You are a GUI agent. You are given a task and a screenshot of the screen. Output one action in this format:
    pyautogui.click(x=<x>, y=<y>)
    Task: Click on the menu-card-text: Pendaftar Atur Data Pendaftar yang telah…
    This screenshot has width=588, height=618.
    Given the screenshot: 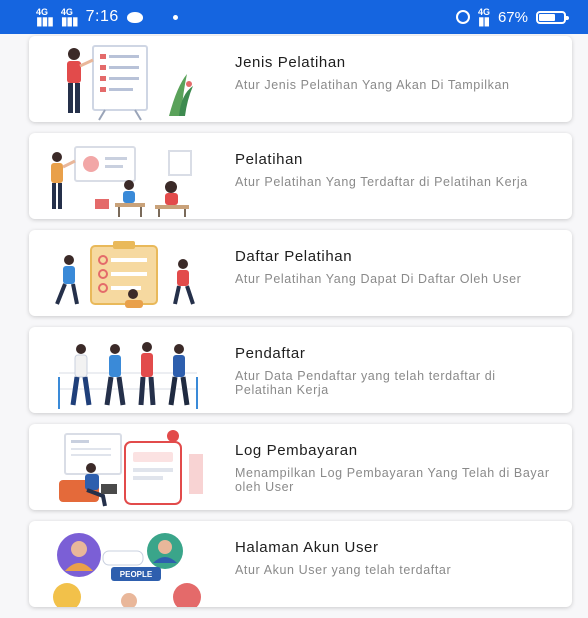 What is the action you would take?
    pyautogui.click(x=395, y=370)
    